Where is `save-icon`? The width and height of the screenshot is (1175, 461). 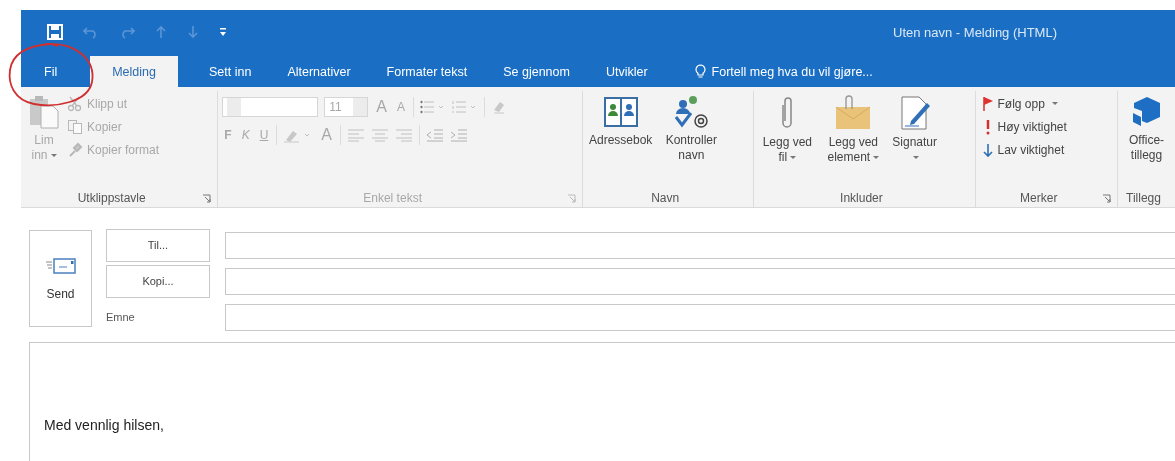
save-icon is located at coordinates (55, 32).